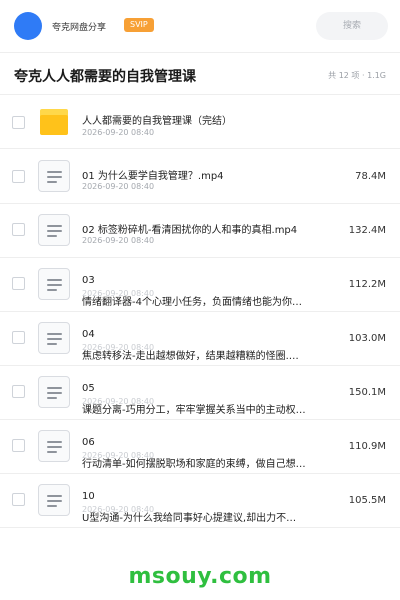  What do you see at coordinates (367, 392) in the screenshot?
I see `file-size: 150.1M` at bounding box center [367, 392].